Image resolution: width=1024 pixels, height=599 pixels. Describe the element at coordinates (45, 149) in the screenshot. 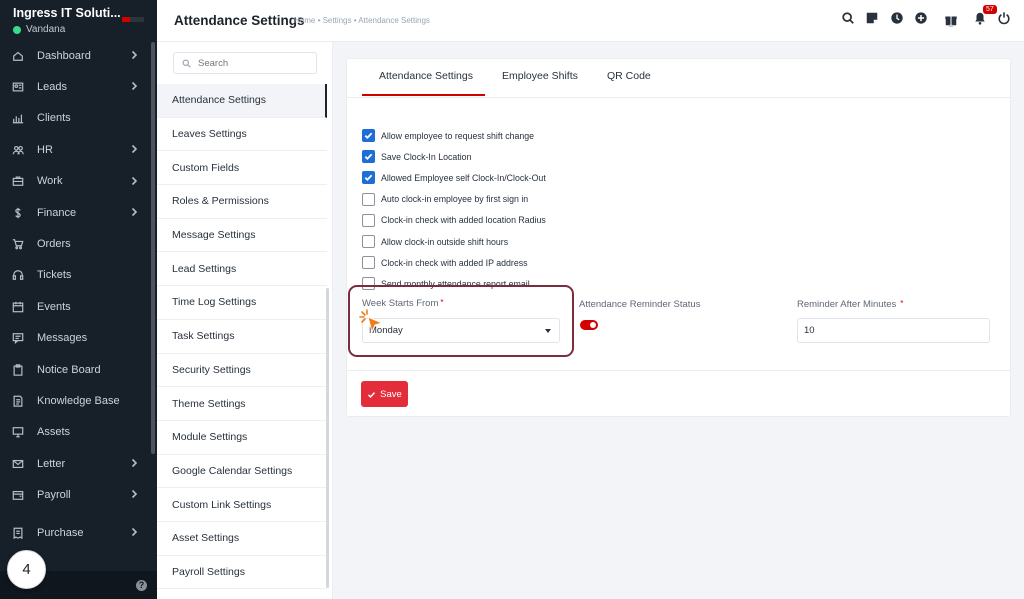

I see `sidebar-item-label: HR` at that location.